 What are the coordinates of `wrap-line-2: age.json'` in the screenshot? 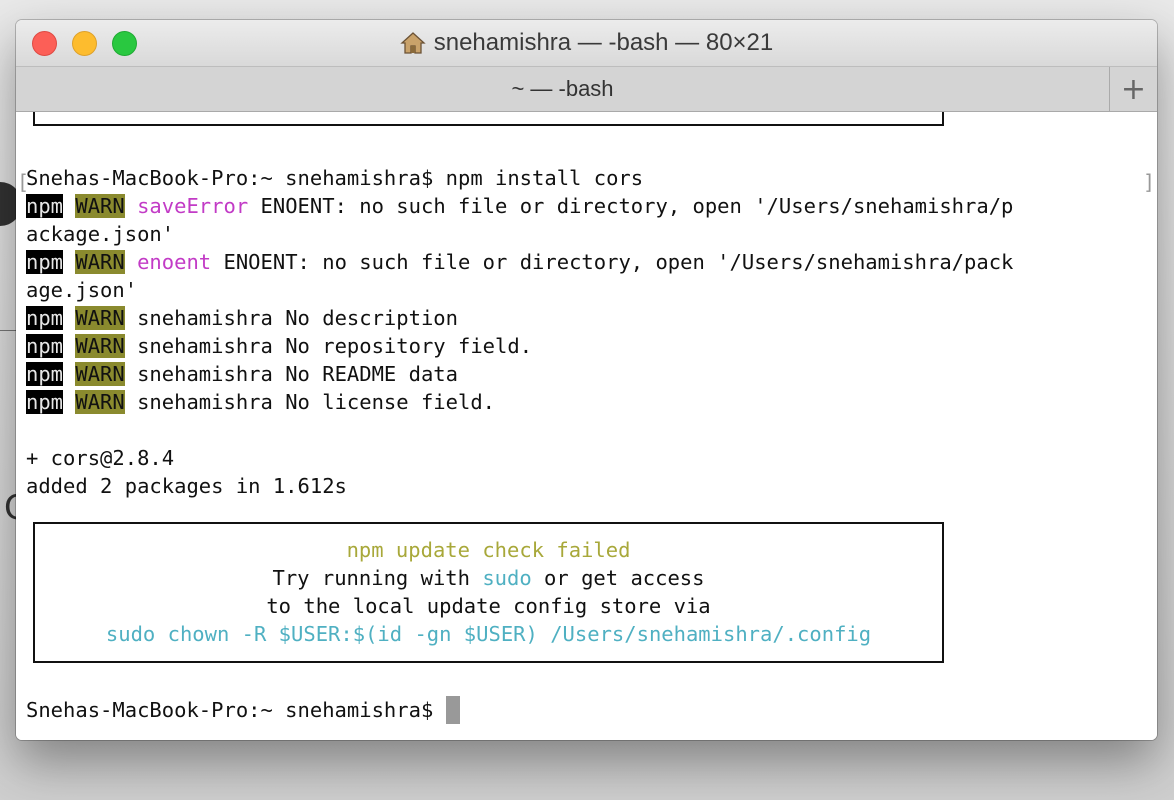 It's located at (82, 290).